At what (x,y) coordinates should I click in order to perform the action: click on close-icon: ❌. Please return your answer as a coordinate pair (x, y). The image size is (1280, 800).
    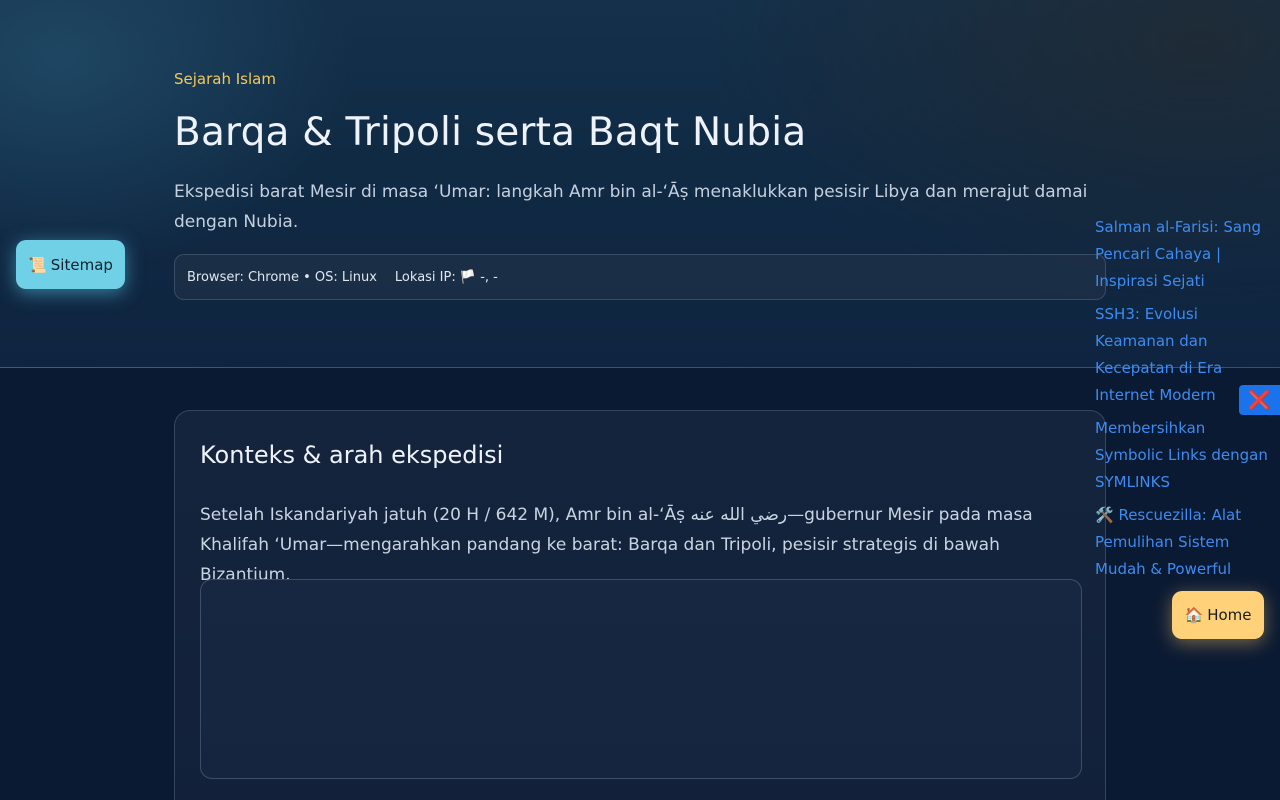
    Looking at the image, I should click on (1259, 400).